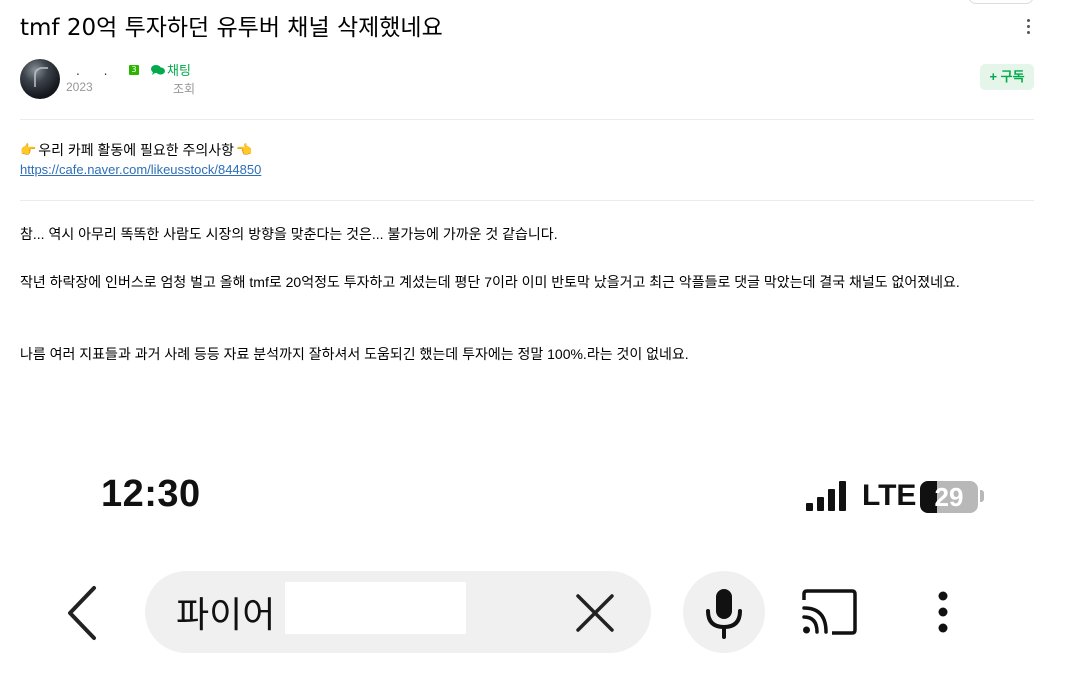  I want to click on pointing-left-icon: 👈, so click(244, 149).